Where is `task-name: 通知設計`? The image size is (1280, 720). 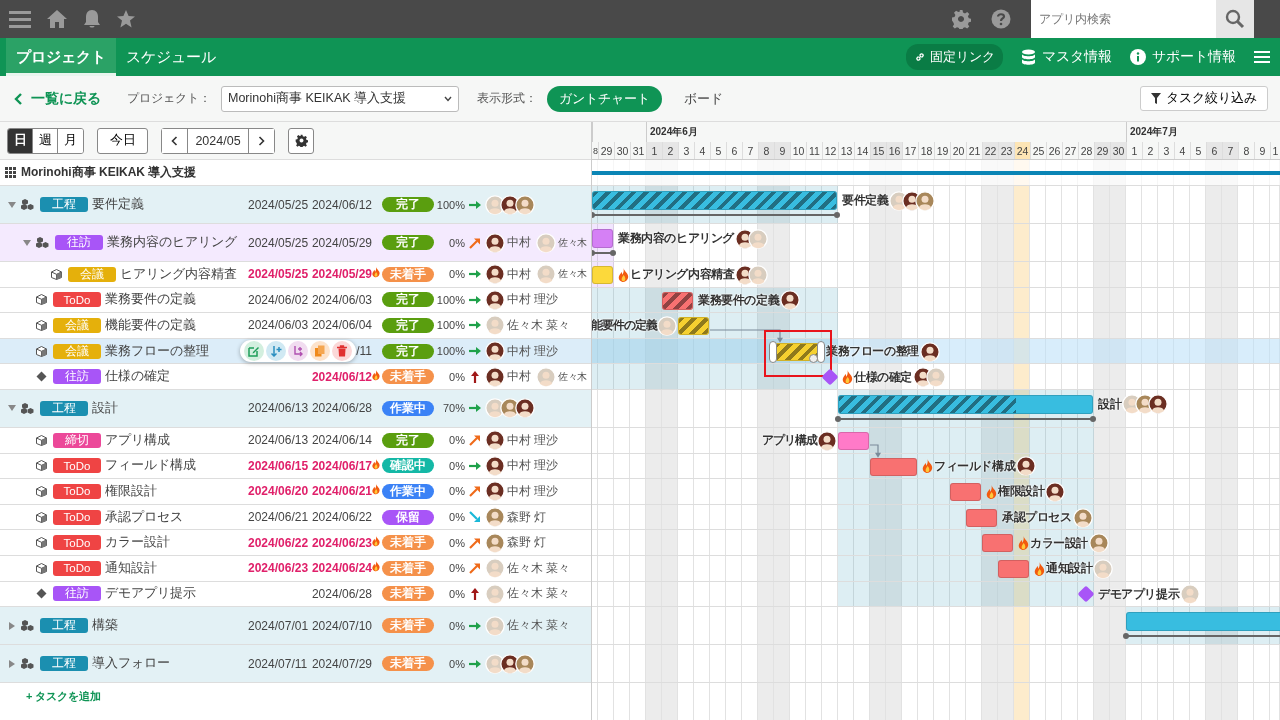 task-name: 通知設計 is located at coordinates (131, 568).